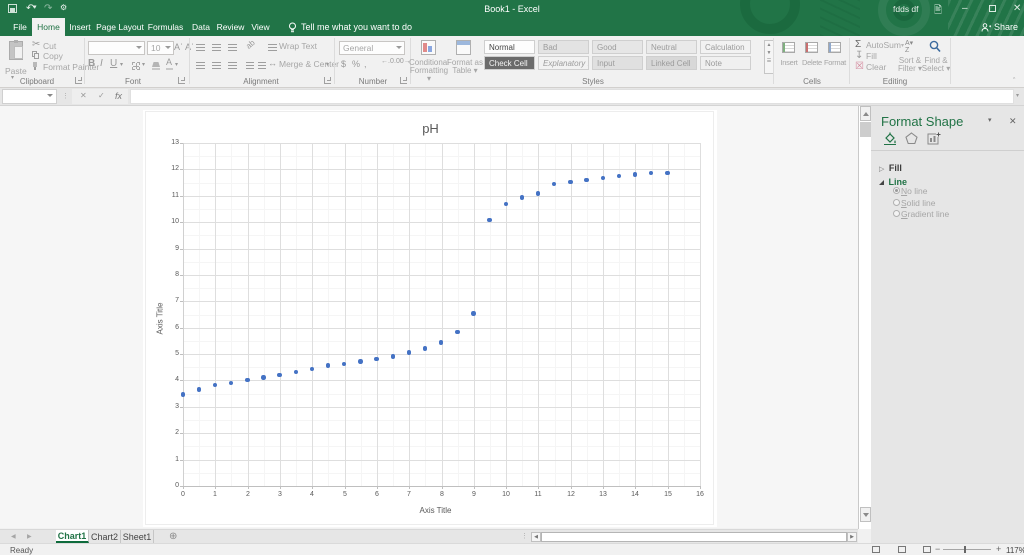  I want to click on autosum-label: AutoSum, so click(883, 45).